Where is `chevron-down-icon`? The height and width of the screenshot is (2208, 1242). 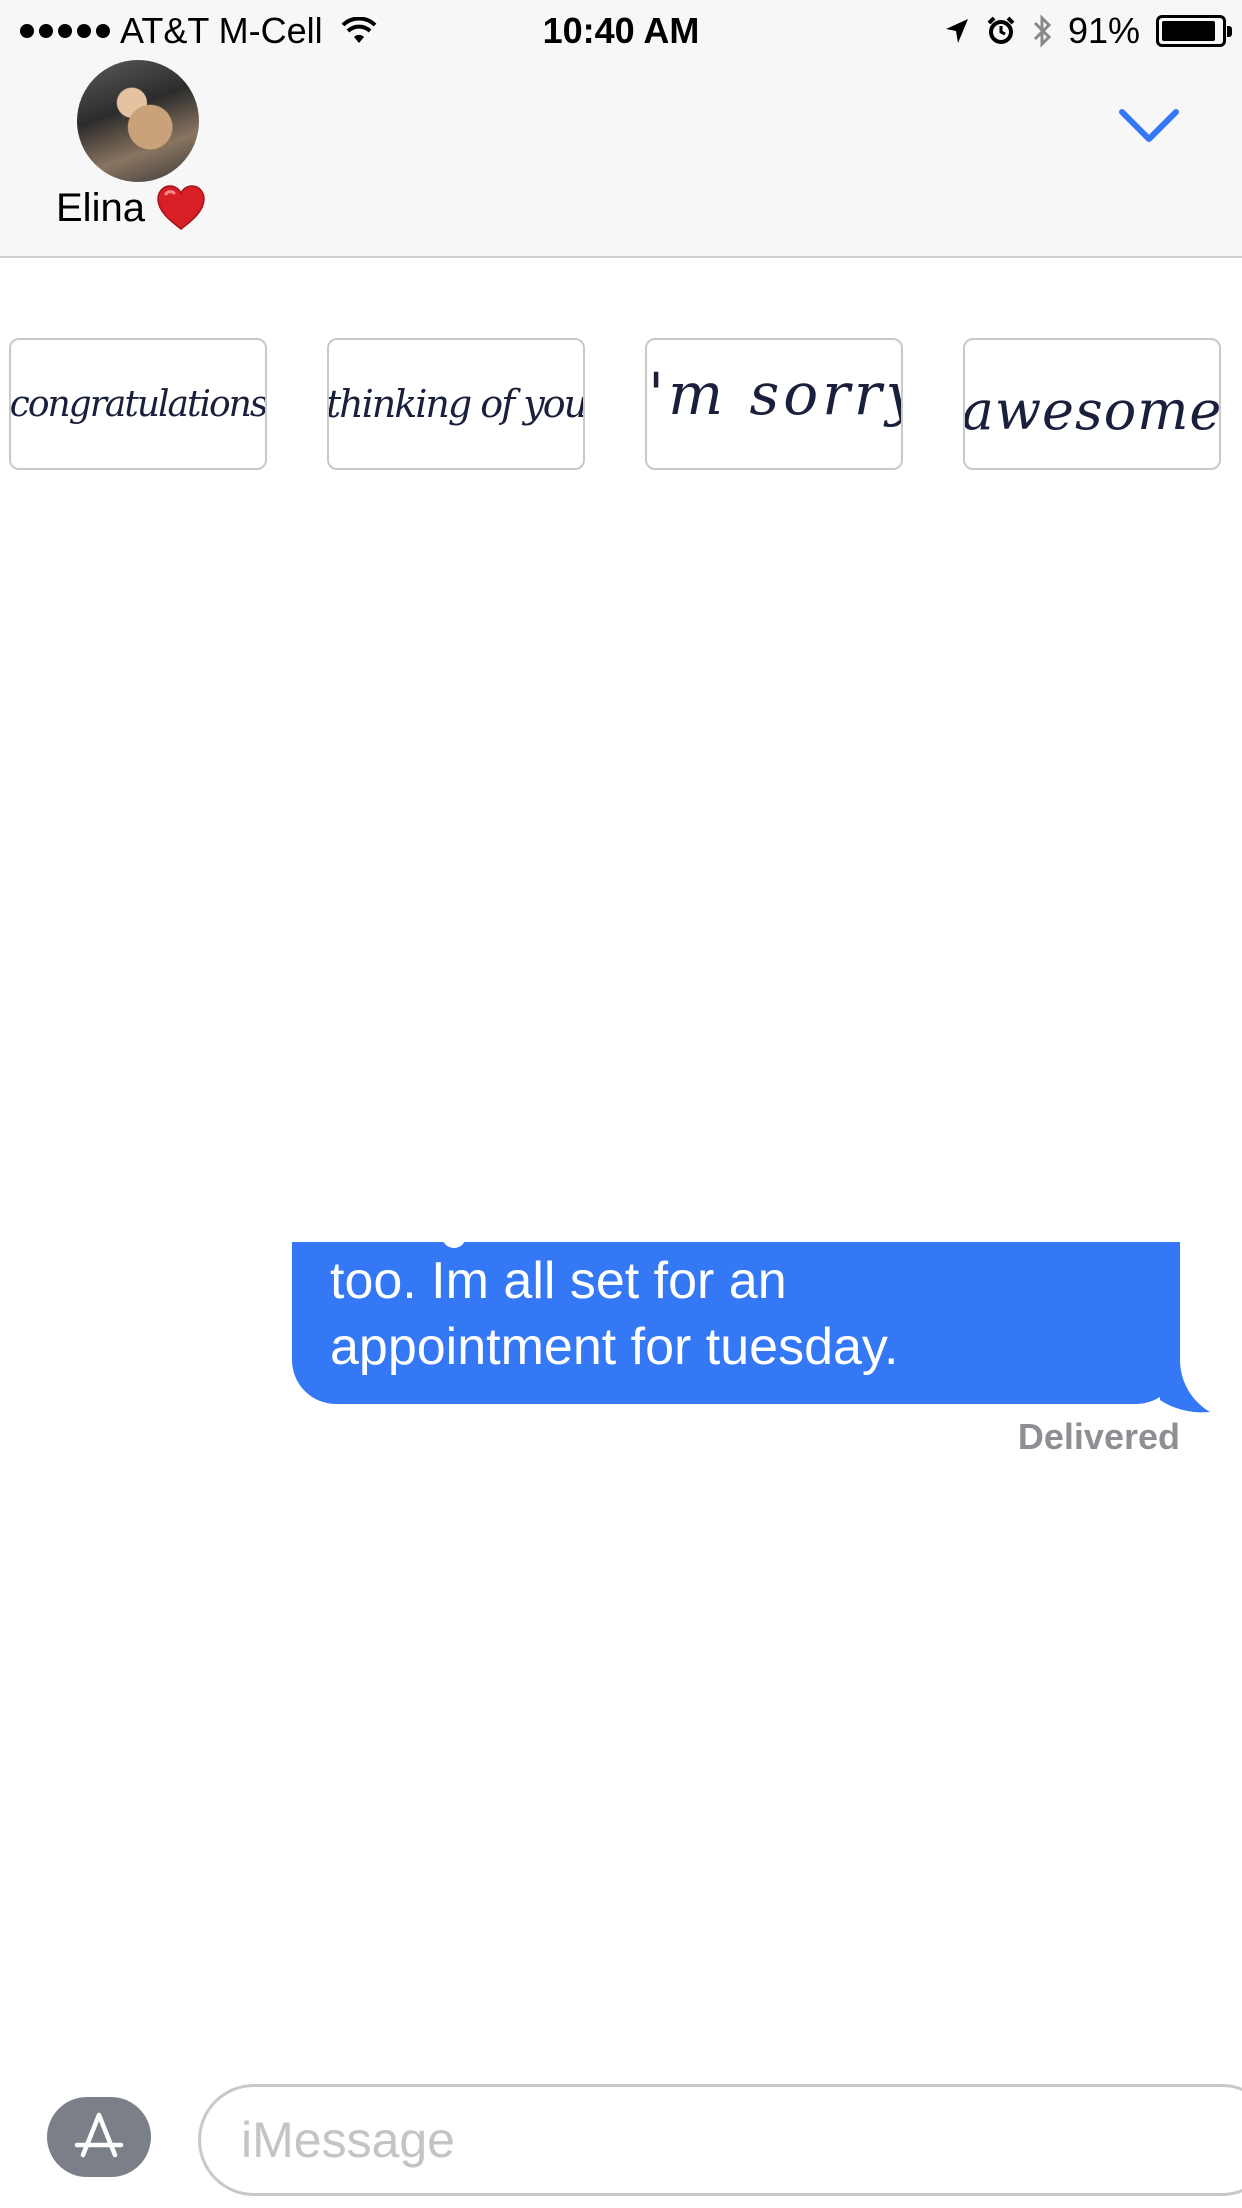 chevron-down-icon is located at coordinates (1149, 125).